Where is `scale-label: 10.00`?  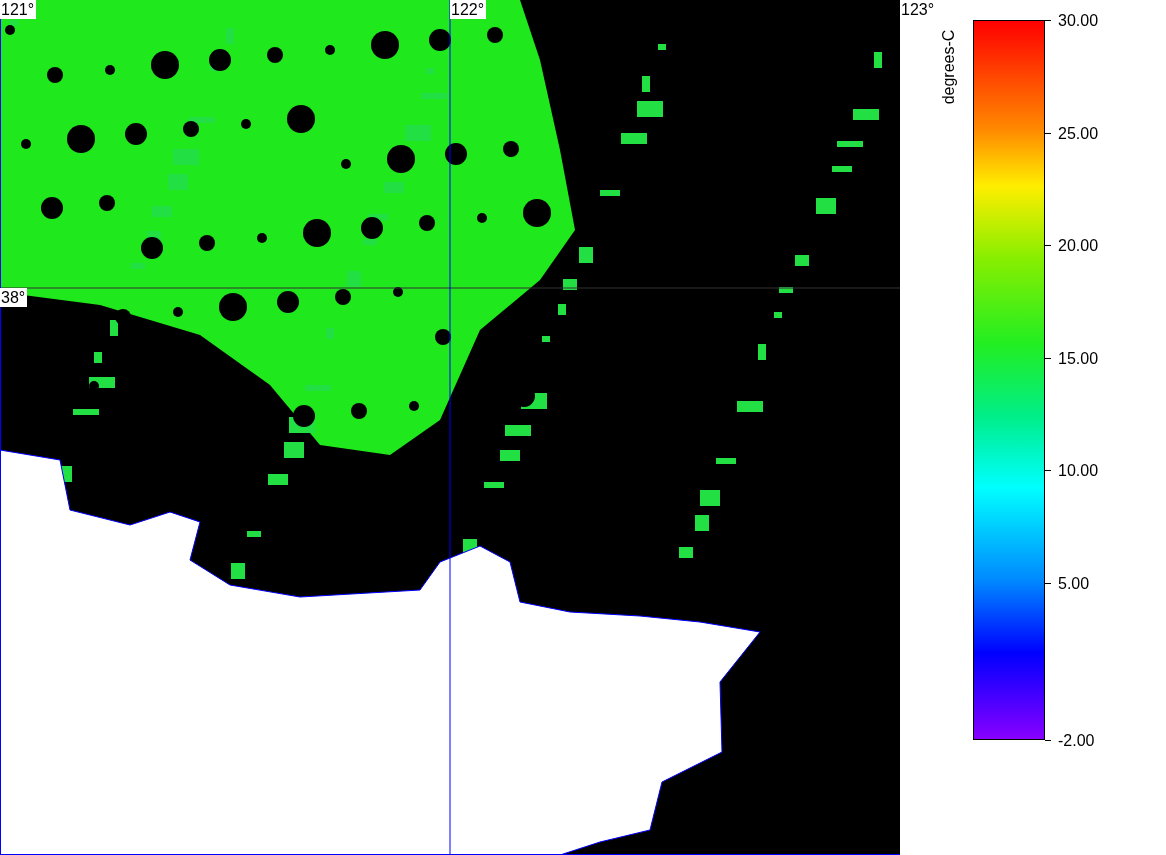 scale-label: 10.00 is located at coordinates (1078, 470).